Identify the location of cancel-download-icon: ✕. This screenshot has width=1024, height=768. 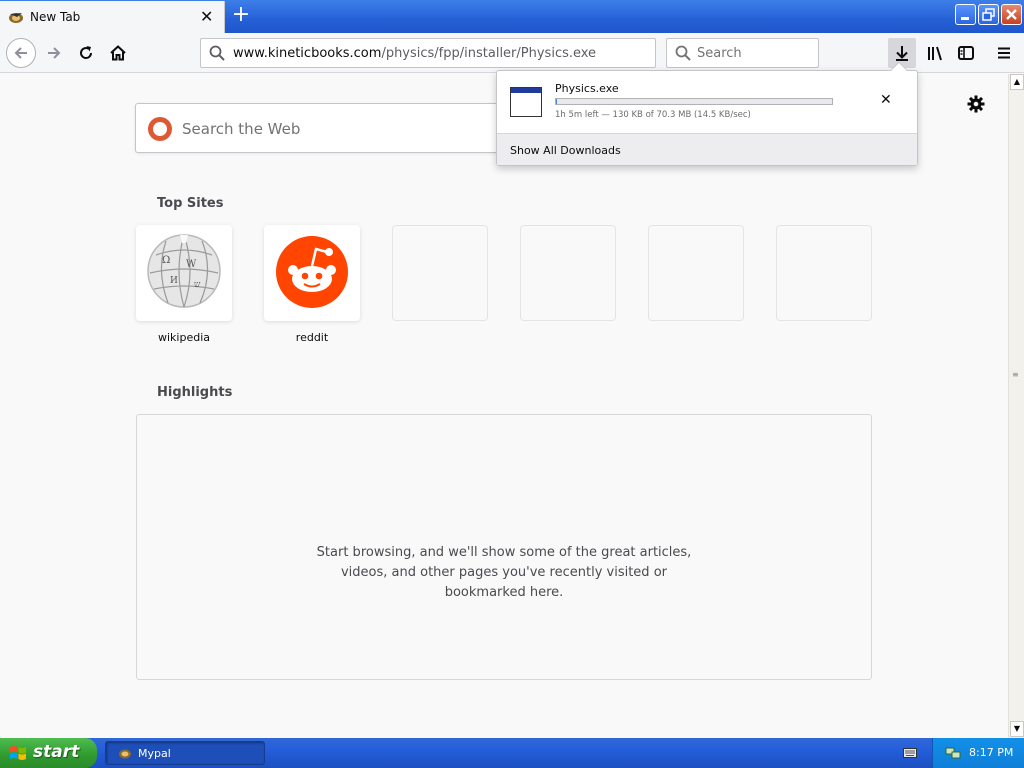
(886, 100).